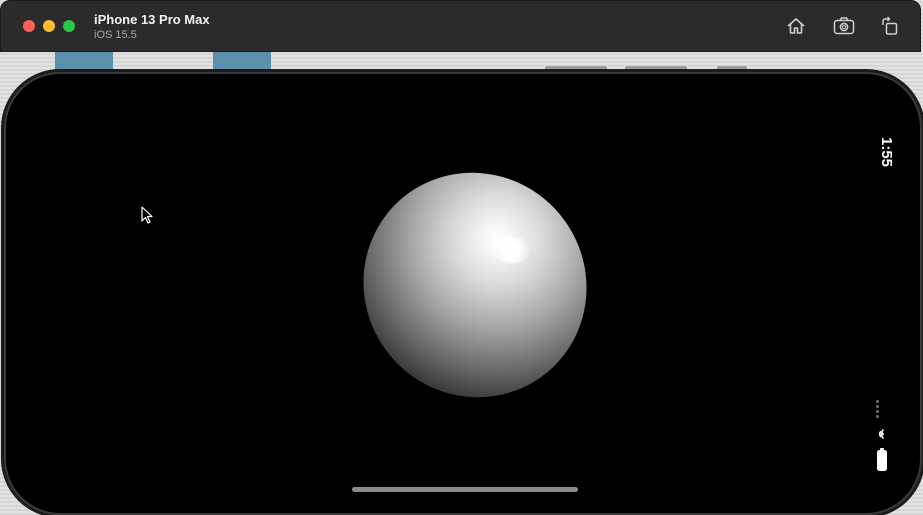 Image resolution: width=923 pixels, height=515 pixels. Describe the element at coordinates (115, 35) in the screenshot. I see `os-version: iOS 15.5` at that location.